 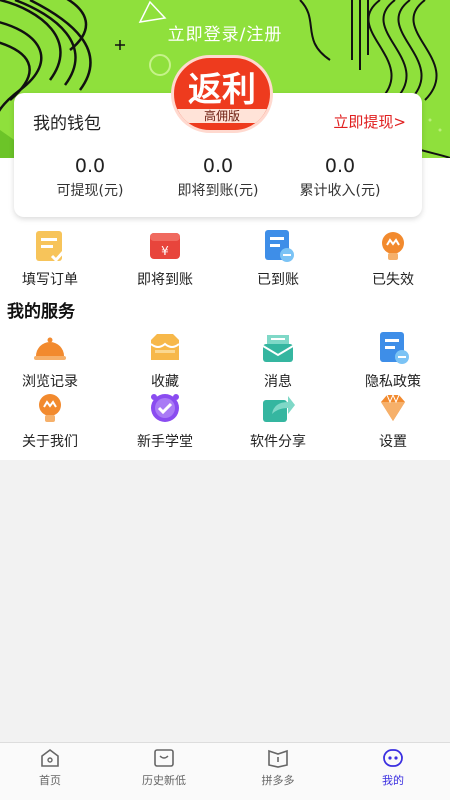 What do you see at coordinates (164, 758) in the screenshot?
I see `history-low-icon` at bounding box center [164, 758].